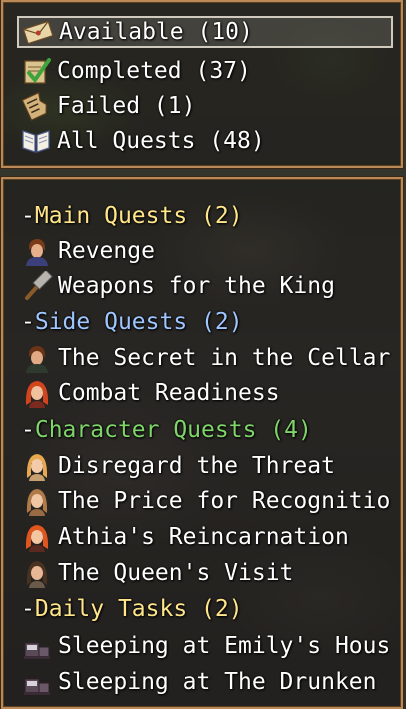  I want to click on quest-item-combat-readiness: Combat Readiness, so click(150, 393).